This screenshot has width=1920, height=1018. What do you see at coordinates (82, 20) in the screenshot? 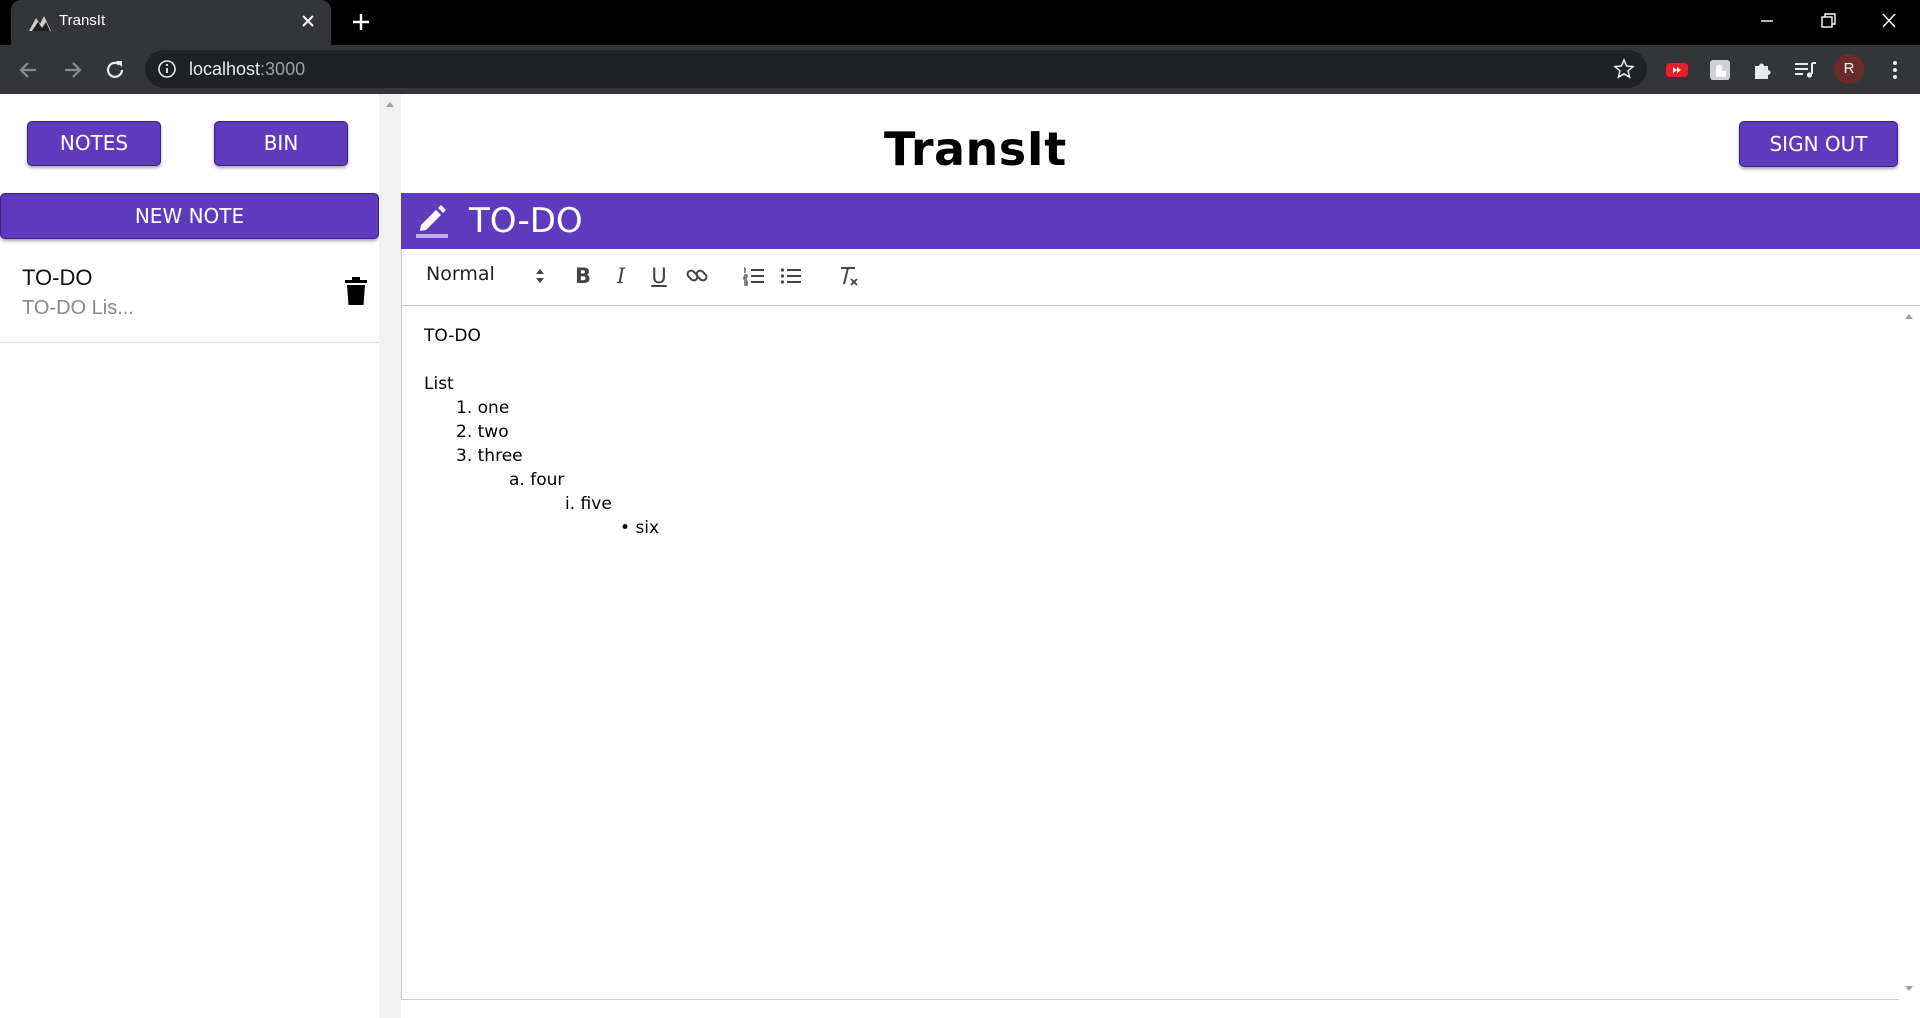
I see `tab-title: TransIt` at bounding box center [82, 20].